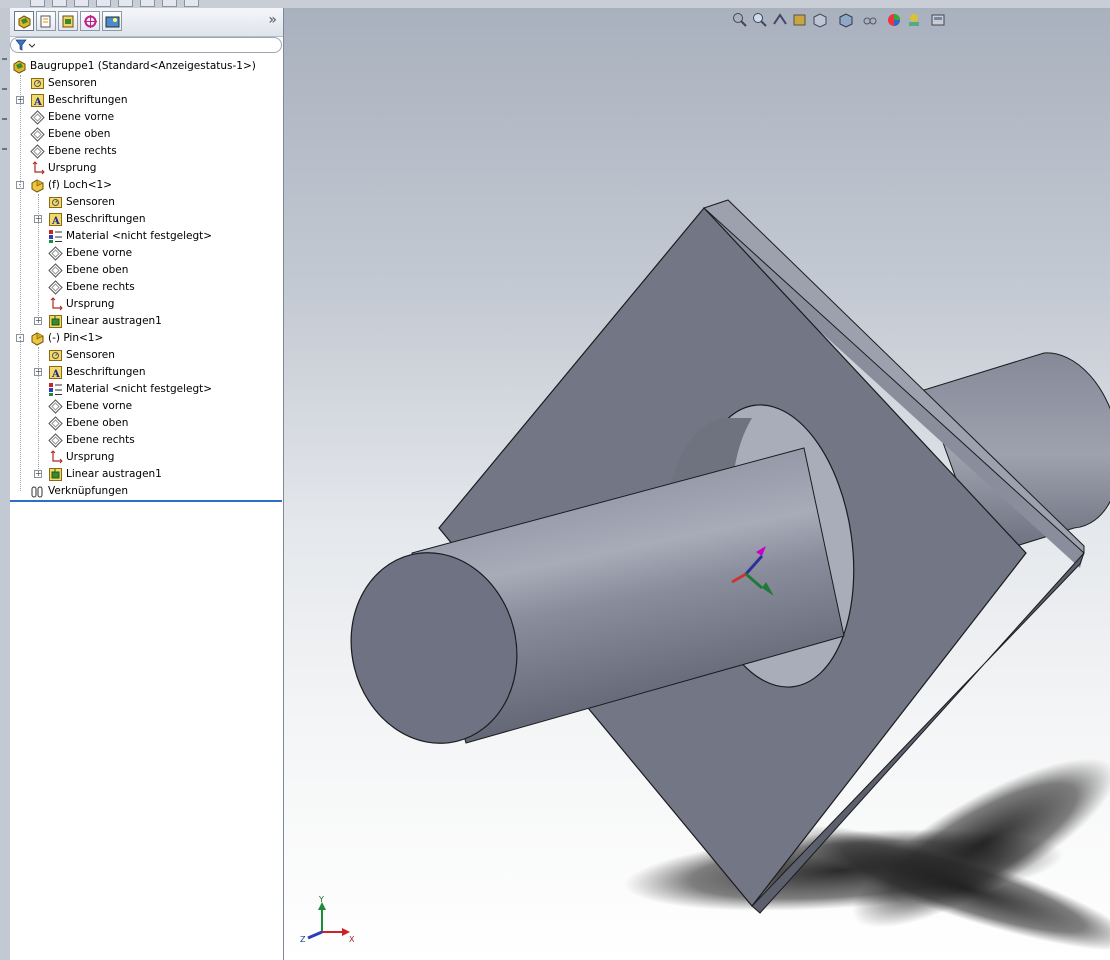  What do you see at coordinates (914, 20) in the screenshot?
I see `apply-scene-icon` at bounding box center [914, 20].